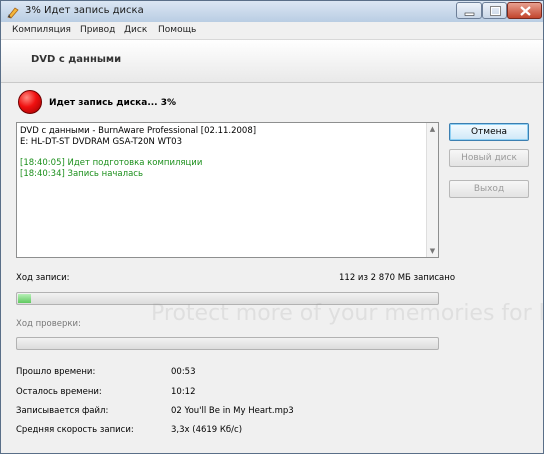  What do you see at coordinates (59, 392) in the screenshot?
I see `remaining-label: Осталось времени:` at bounding box center [59, 392].